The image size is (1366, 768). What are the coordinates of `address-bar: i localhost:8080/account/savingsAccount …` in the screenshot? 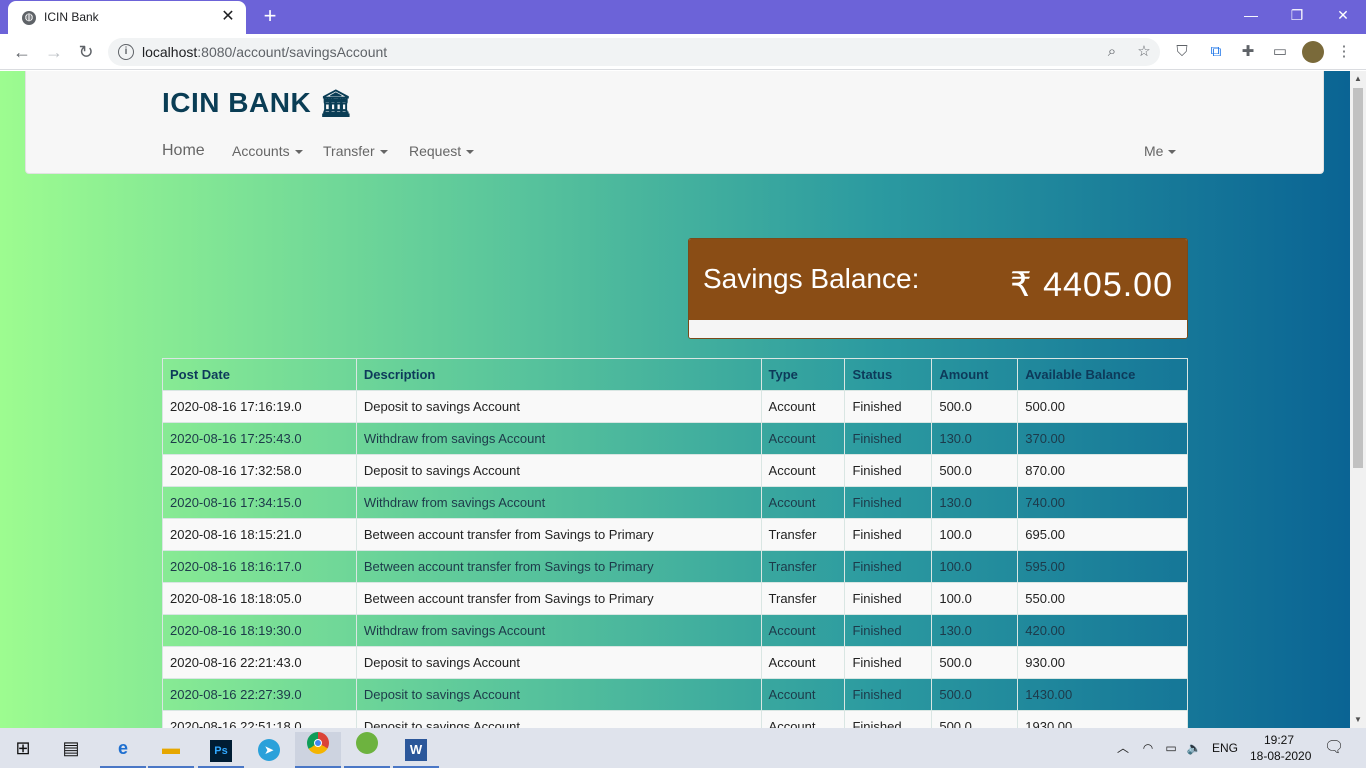 It's located at (634, 52).